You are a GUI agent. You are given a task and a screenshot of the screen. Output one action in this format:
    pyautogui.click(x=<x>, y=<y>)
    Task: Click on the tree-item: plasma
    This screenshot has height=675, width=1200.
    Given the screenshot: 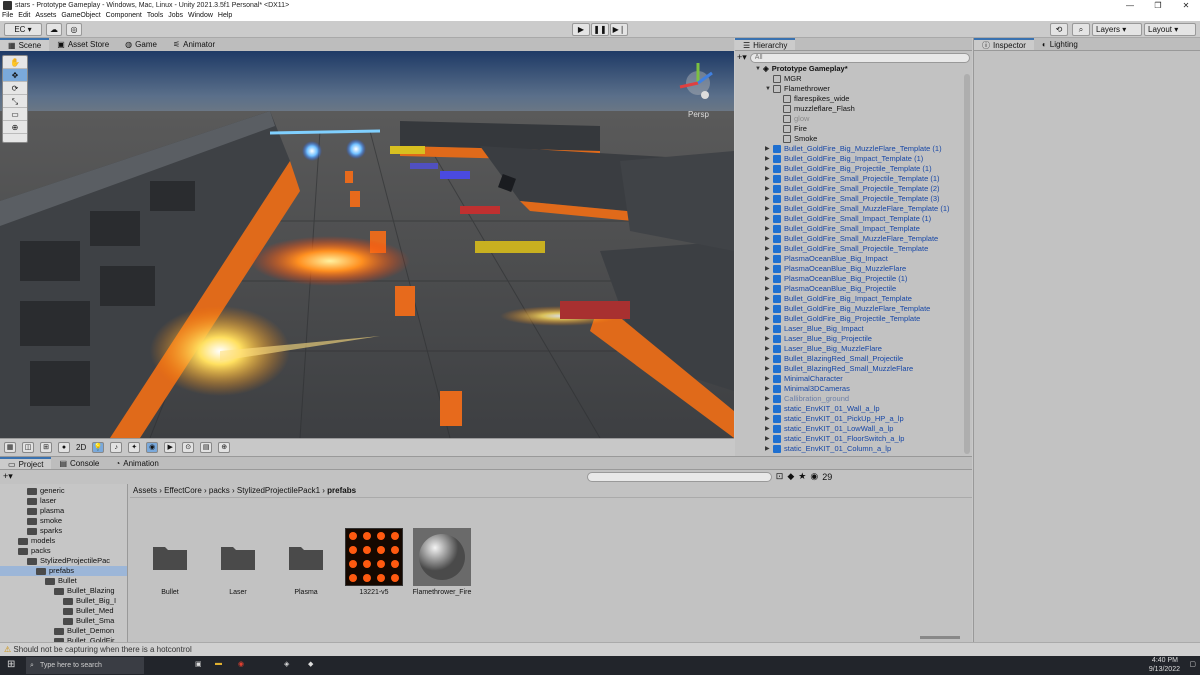 What is the action you would take?
    pyautogui.click(x=63, y=511)
    